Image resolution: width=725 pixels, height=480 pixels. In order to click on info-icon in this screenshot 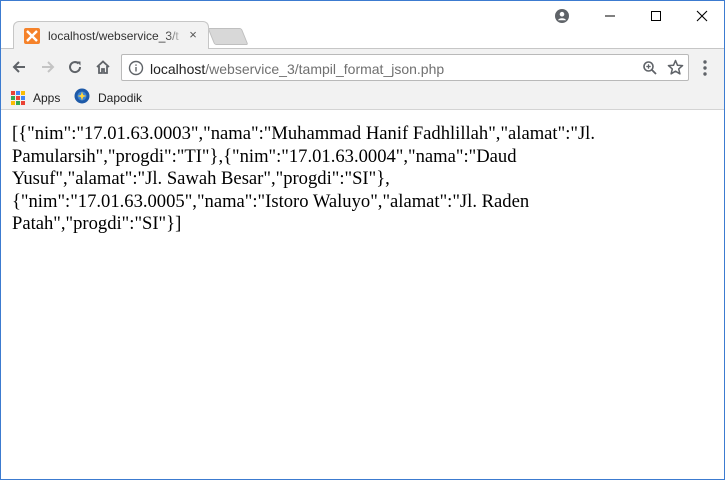, I will do `click(136, 70)`.